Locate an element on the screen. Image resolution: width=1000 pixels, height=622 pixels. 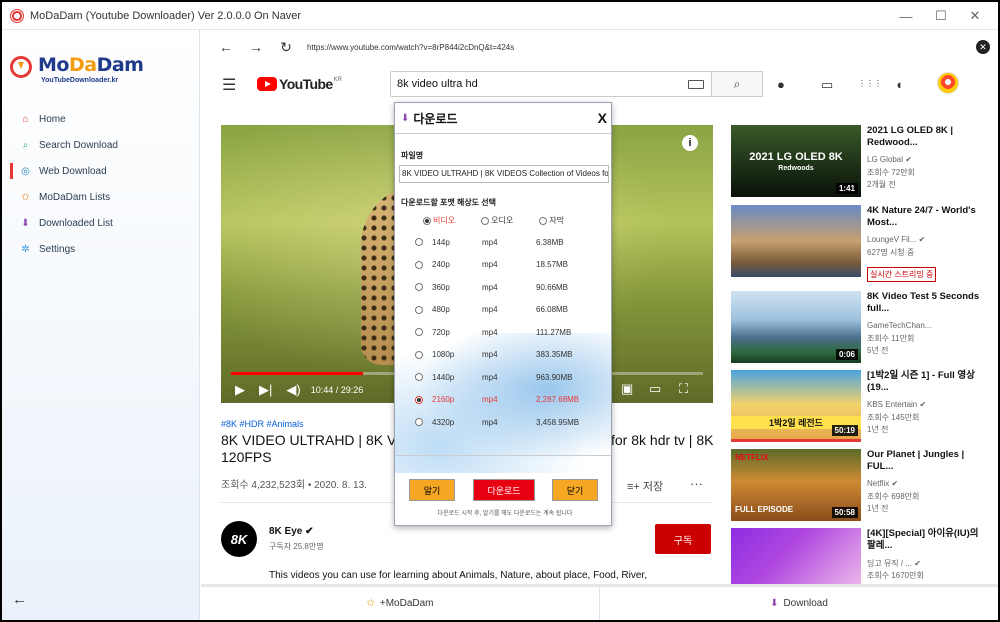
sidebar-item-search-download: ⌕ Search Download is located at coordinates (102, 145).